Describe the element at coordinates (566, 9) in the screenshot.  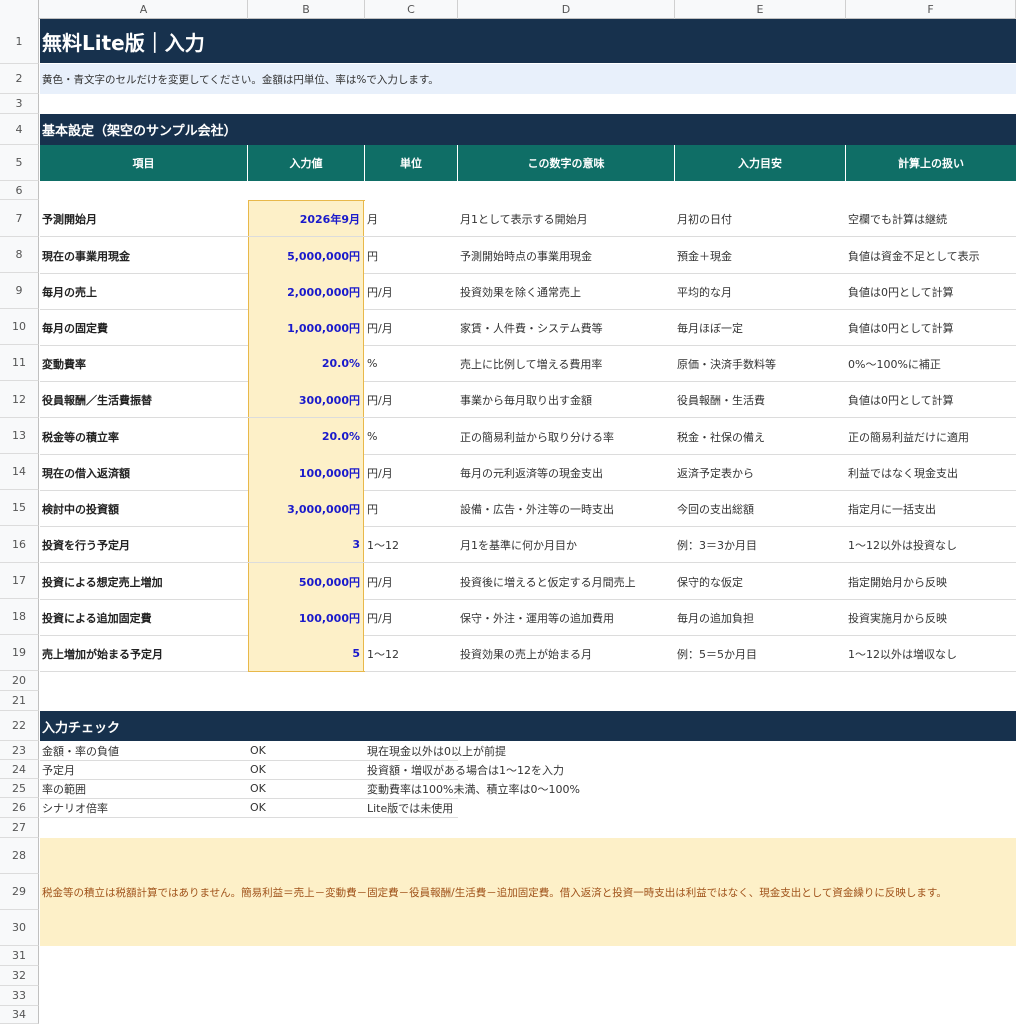
I see `column-header-d: D` at that location.